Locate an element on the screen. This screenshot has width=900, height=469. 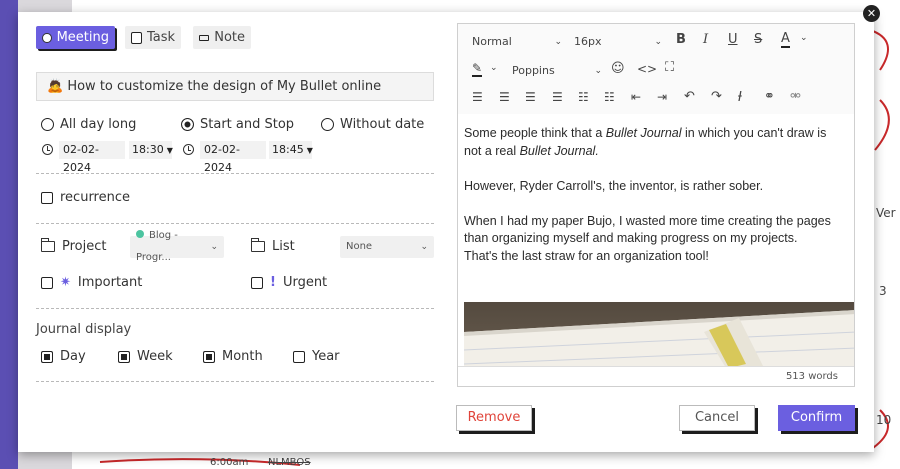
radio-start-stop: Start and Stop is located at coordinates (237, 124).